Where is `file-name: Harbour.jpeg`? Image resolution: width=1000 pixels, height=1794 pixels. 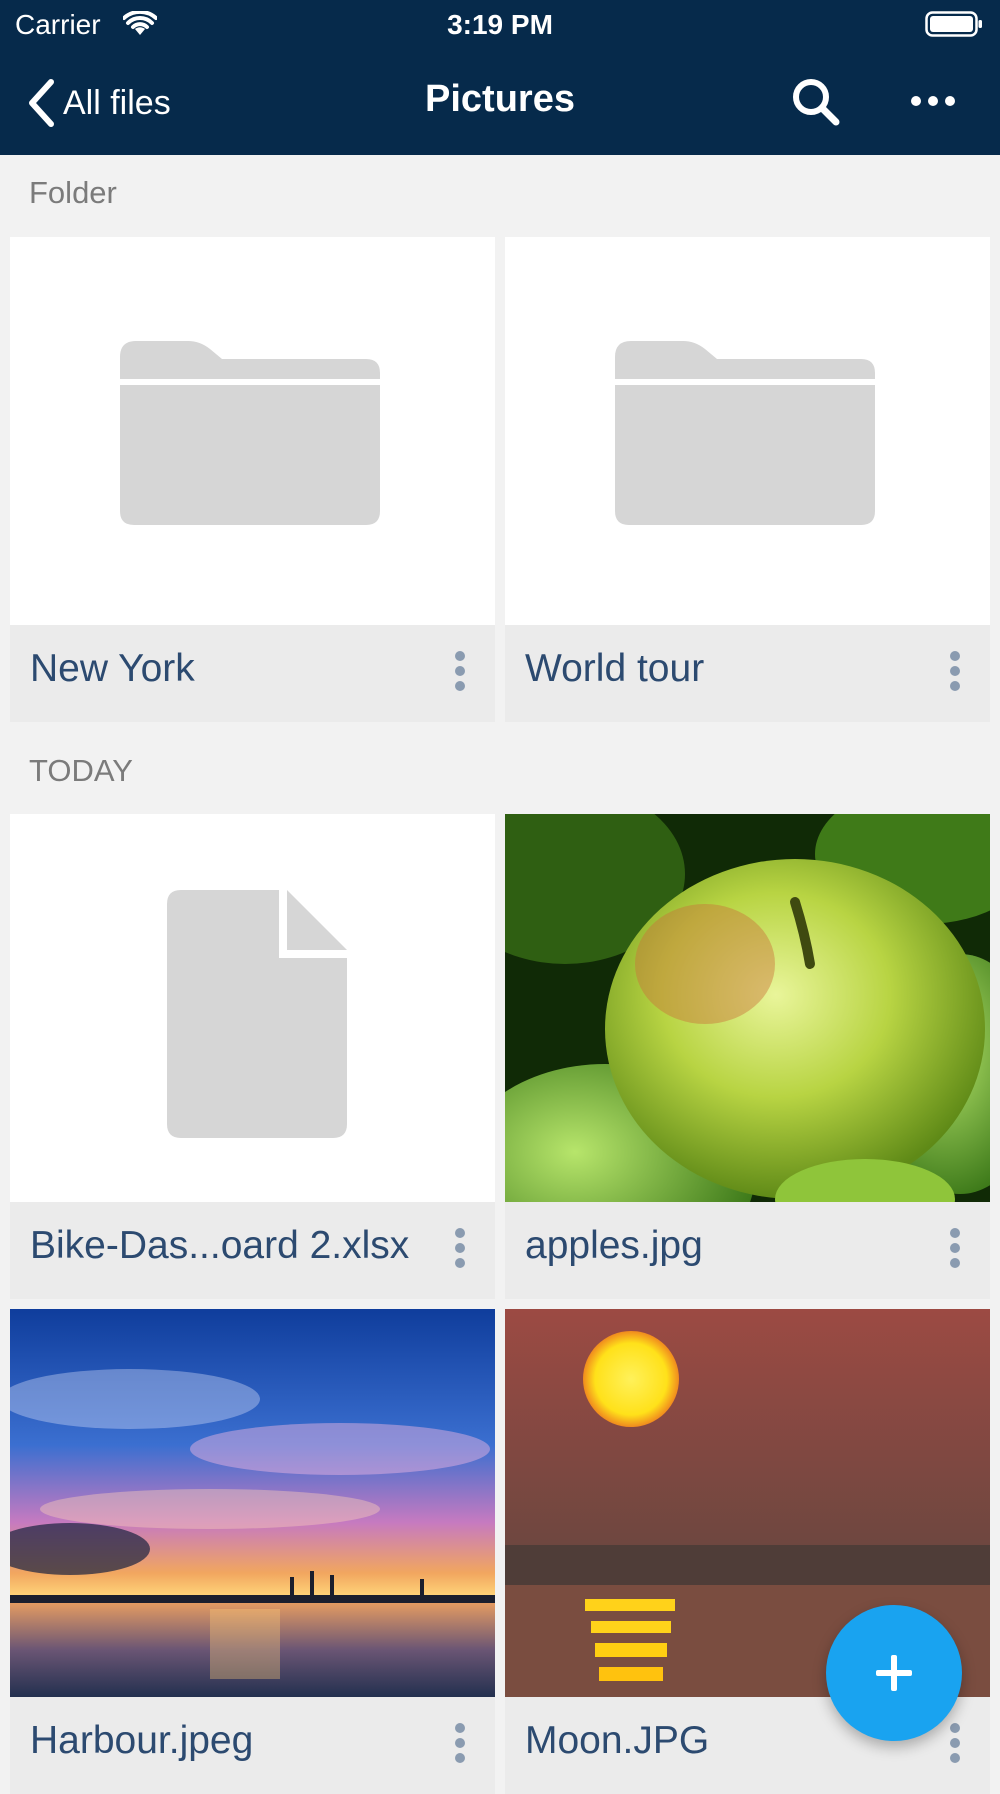
file-name: Harbour.jpeg is located at coordinates (142, 1740).